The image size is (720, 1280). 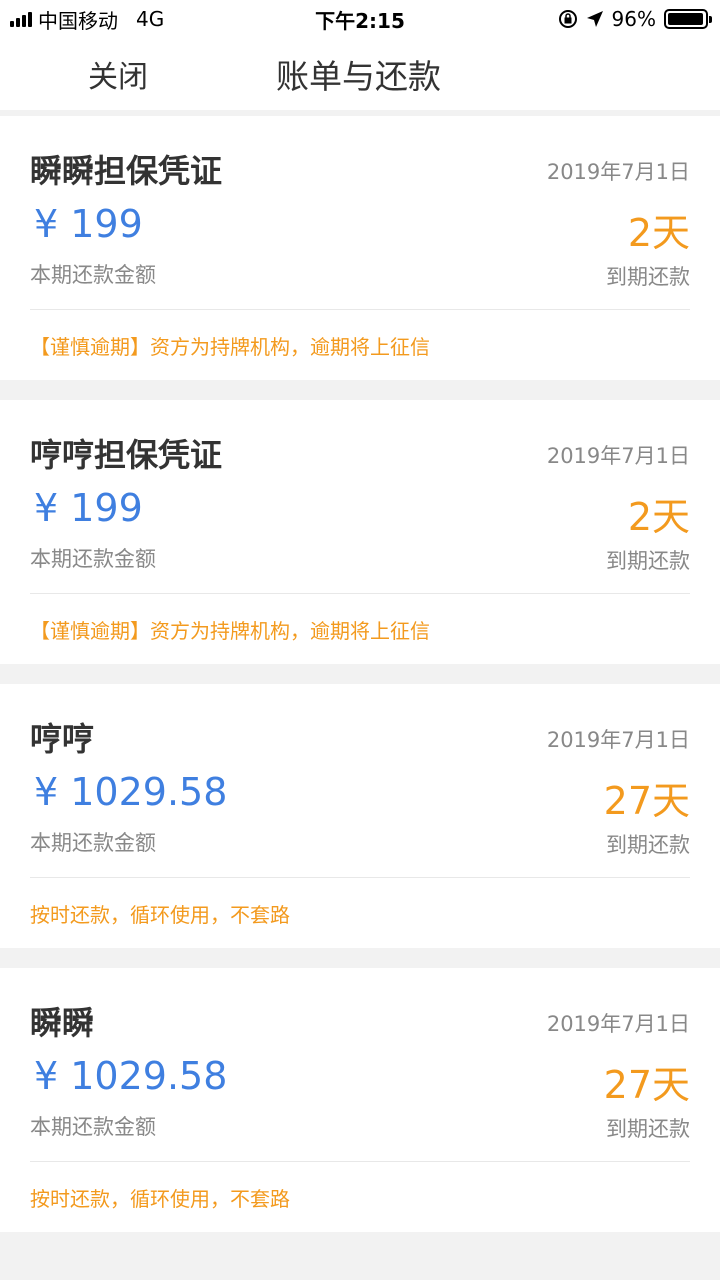 I want to click on status-left: 中国移动 4G, so click(x=87, y=19).